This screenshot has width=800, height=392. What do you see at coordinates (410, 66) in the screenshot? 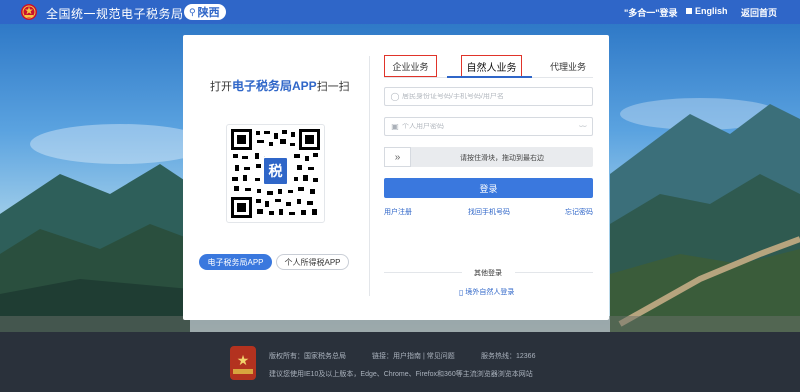
I see `tab-enterprise: 企业业务` at bounding box center [410, 66].